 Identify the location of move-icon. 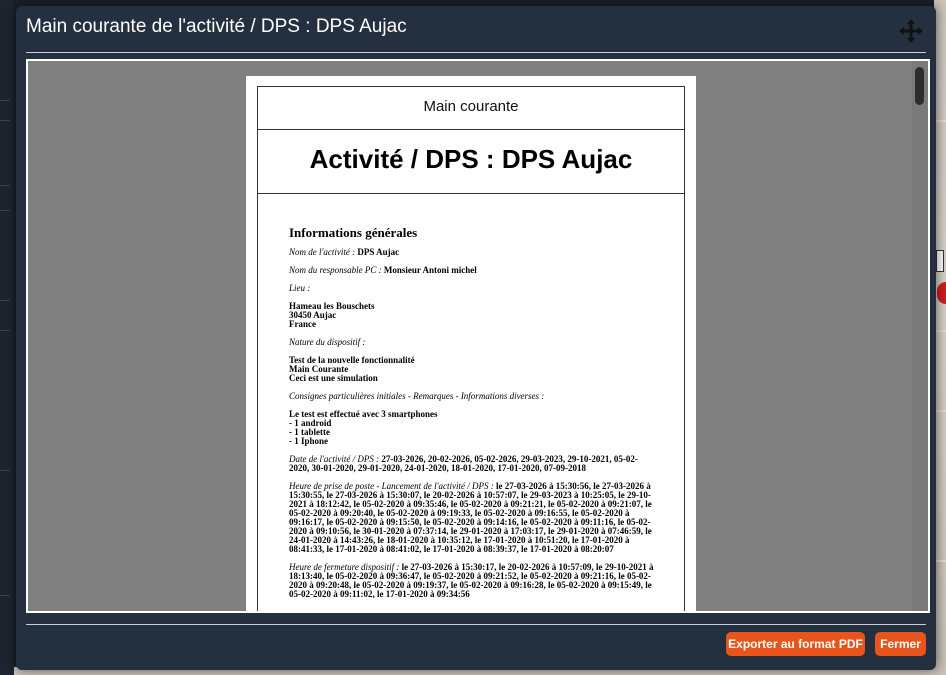
(911, 31).